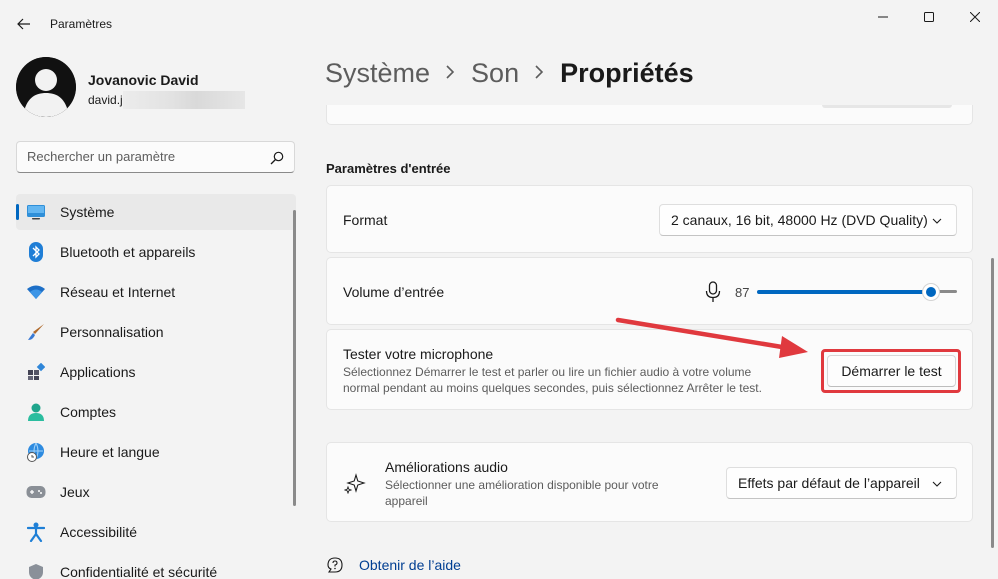 The image size is (998, 579). Describe the element at coordinates (36, 252) in the screenshot. I see `bluetooth-icon` at that location.